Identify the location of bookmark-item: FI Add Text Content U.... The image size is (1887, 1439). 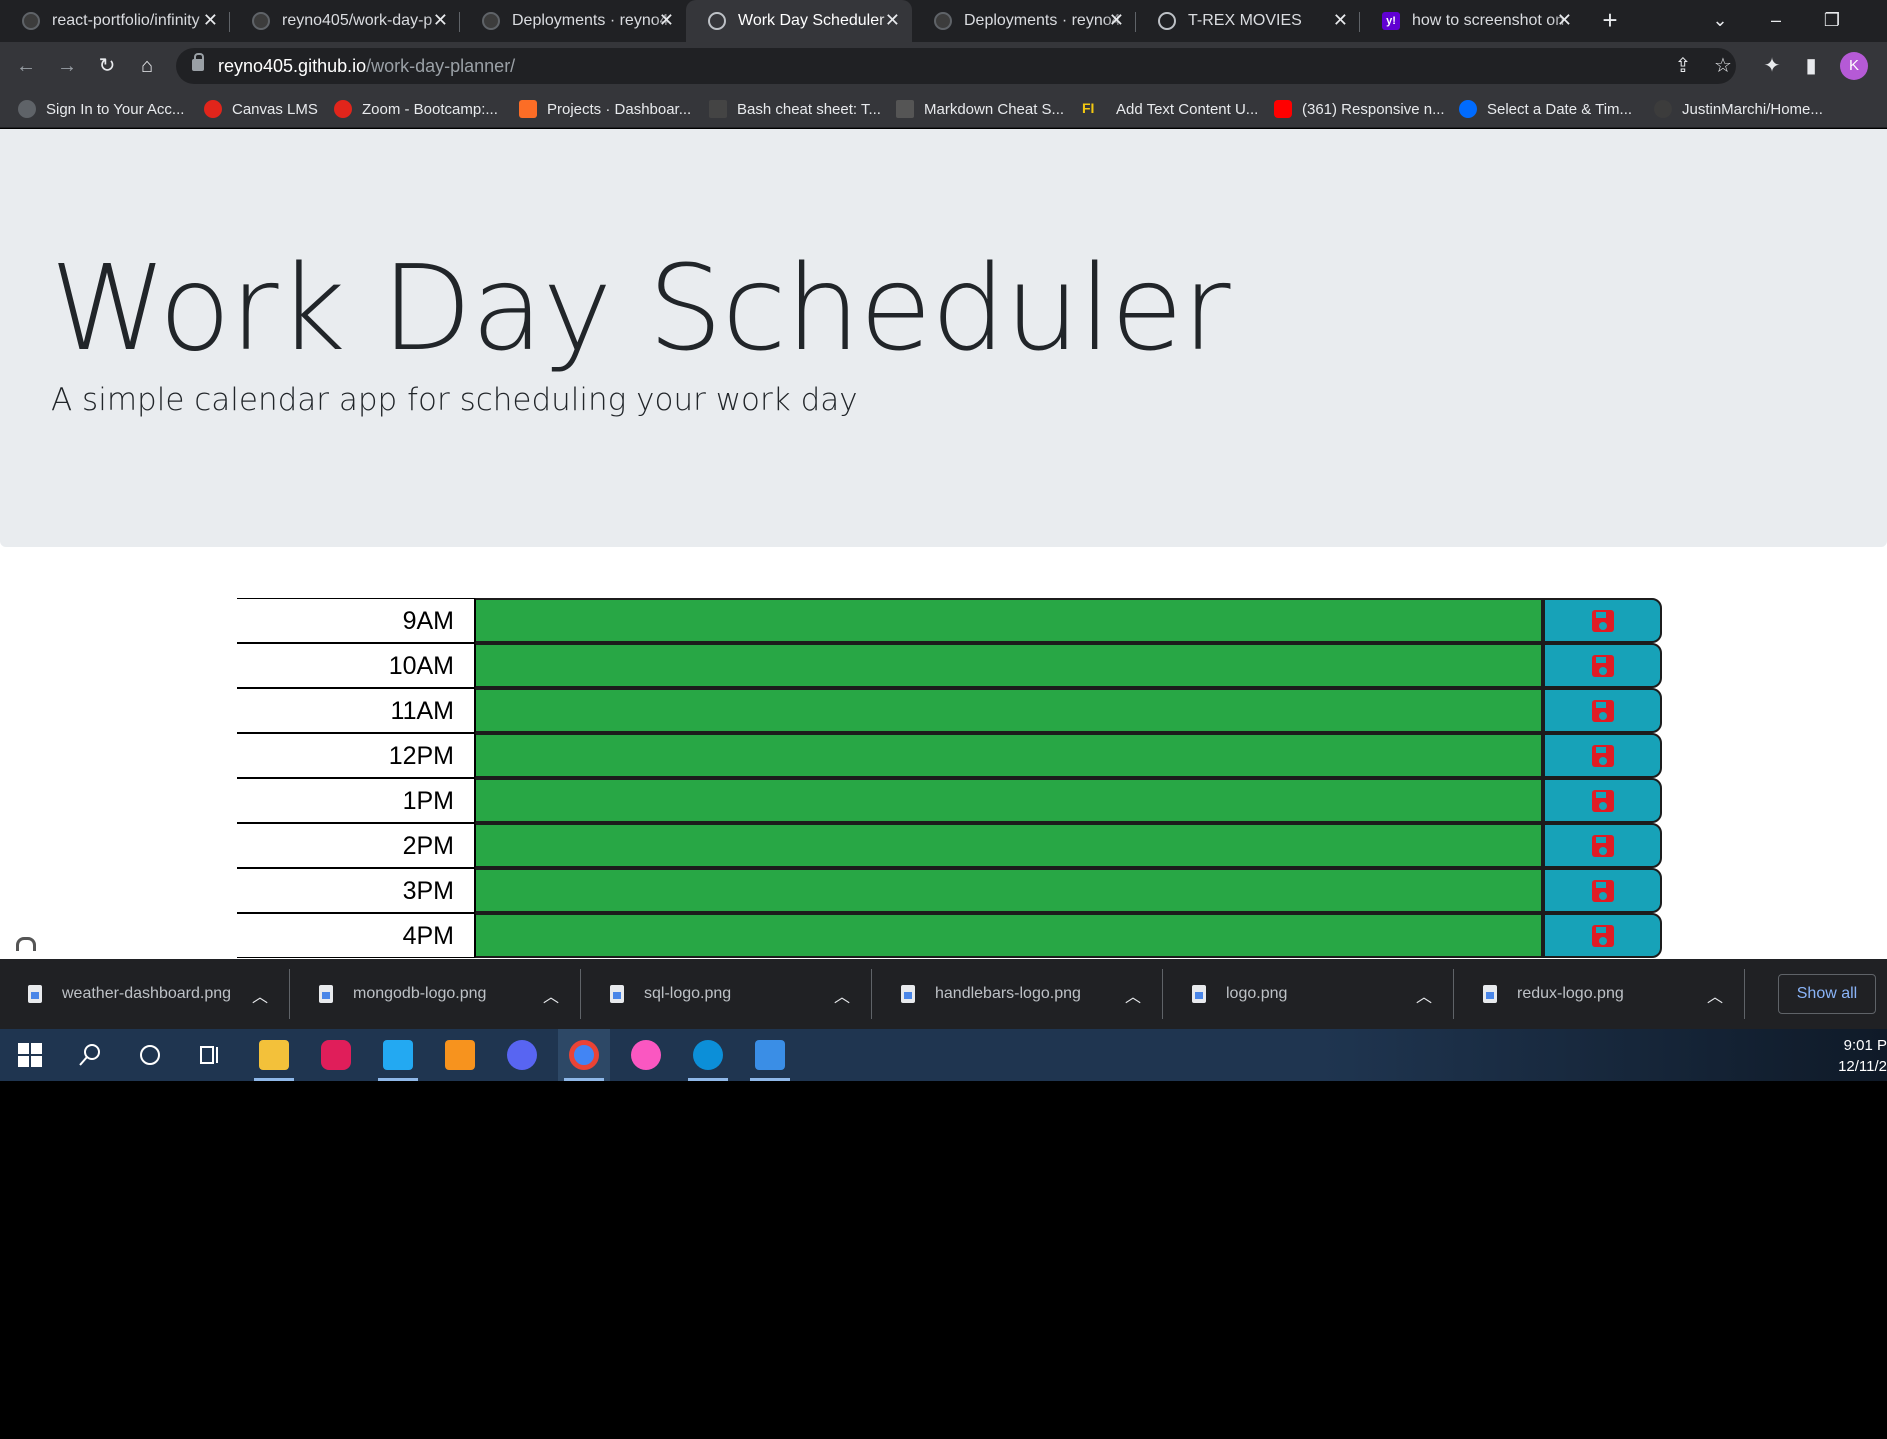
(1170, 109).